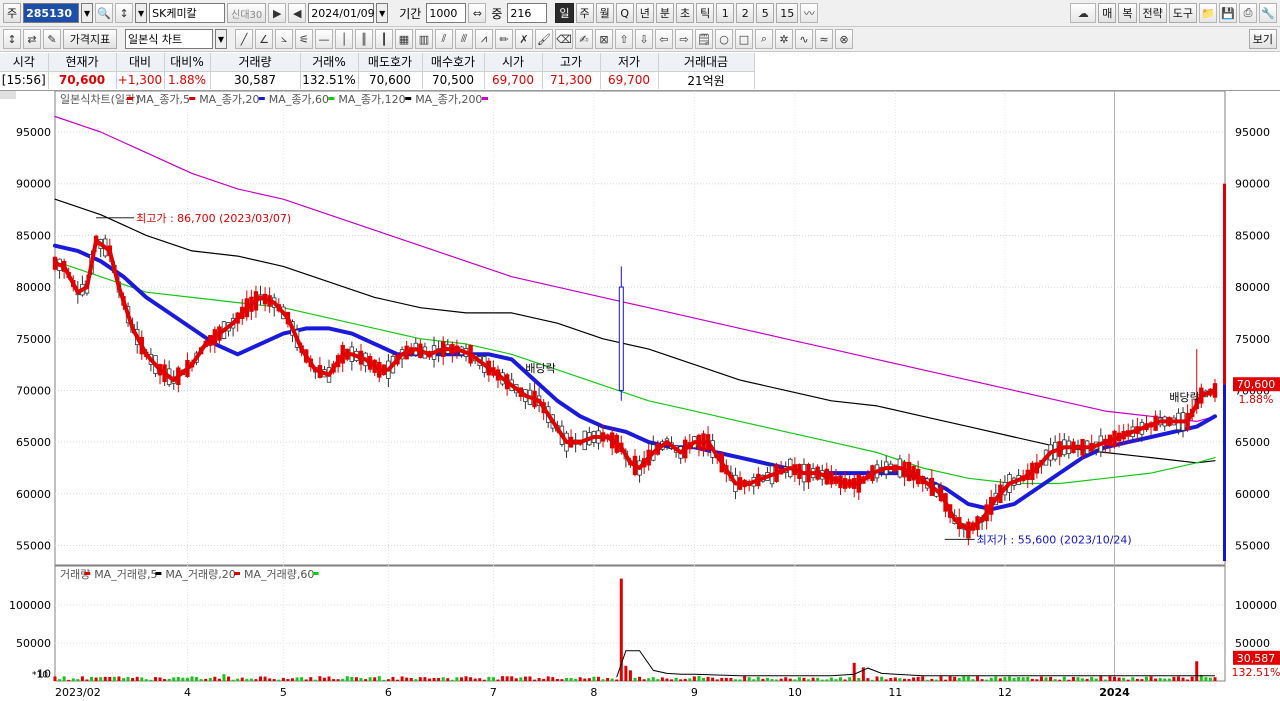 The height and width of the screenshot is (701, 1280). I want to click on cycle-lines-icon: ┃, so click(384, 39).